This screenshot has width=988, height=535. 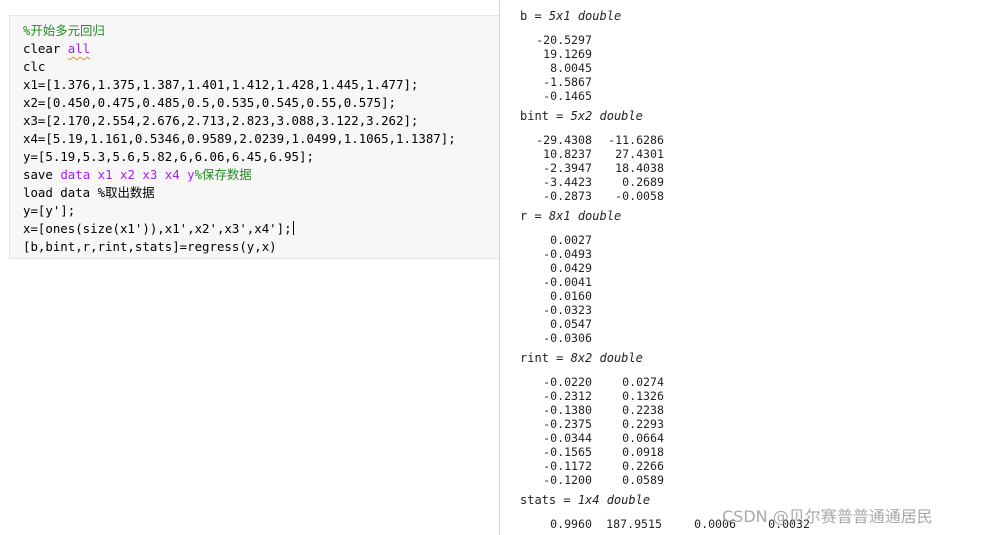 What do you see at coordinates (49, 211) in the screenshot?
I see `code-line-11: y=[y'];` at bounding box center [49, 211].